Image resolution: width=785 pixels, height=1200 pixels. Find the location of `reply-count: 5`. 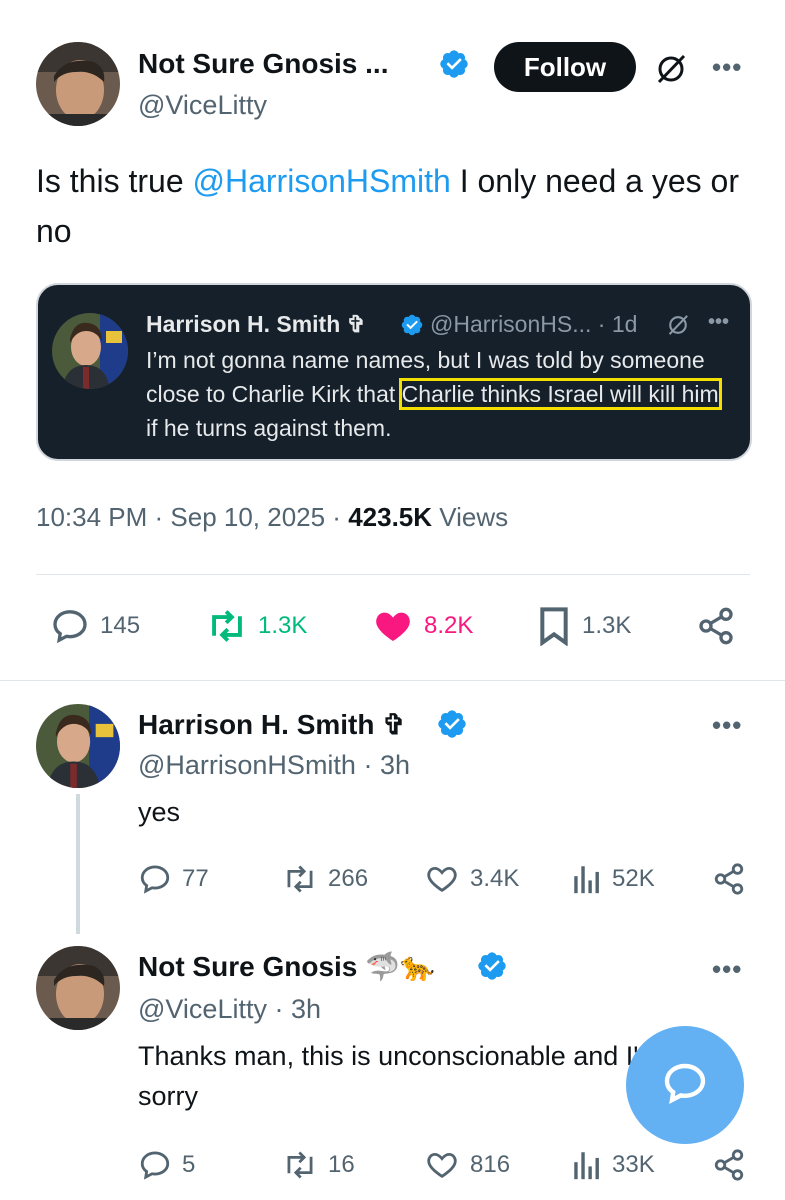

reply-count: 5 is located at coordinates (189, 1164).